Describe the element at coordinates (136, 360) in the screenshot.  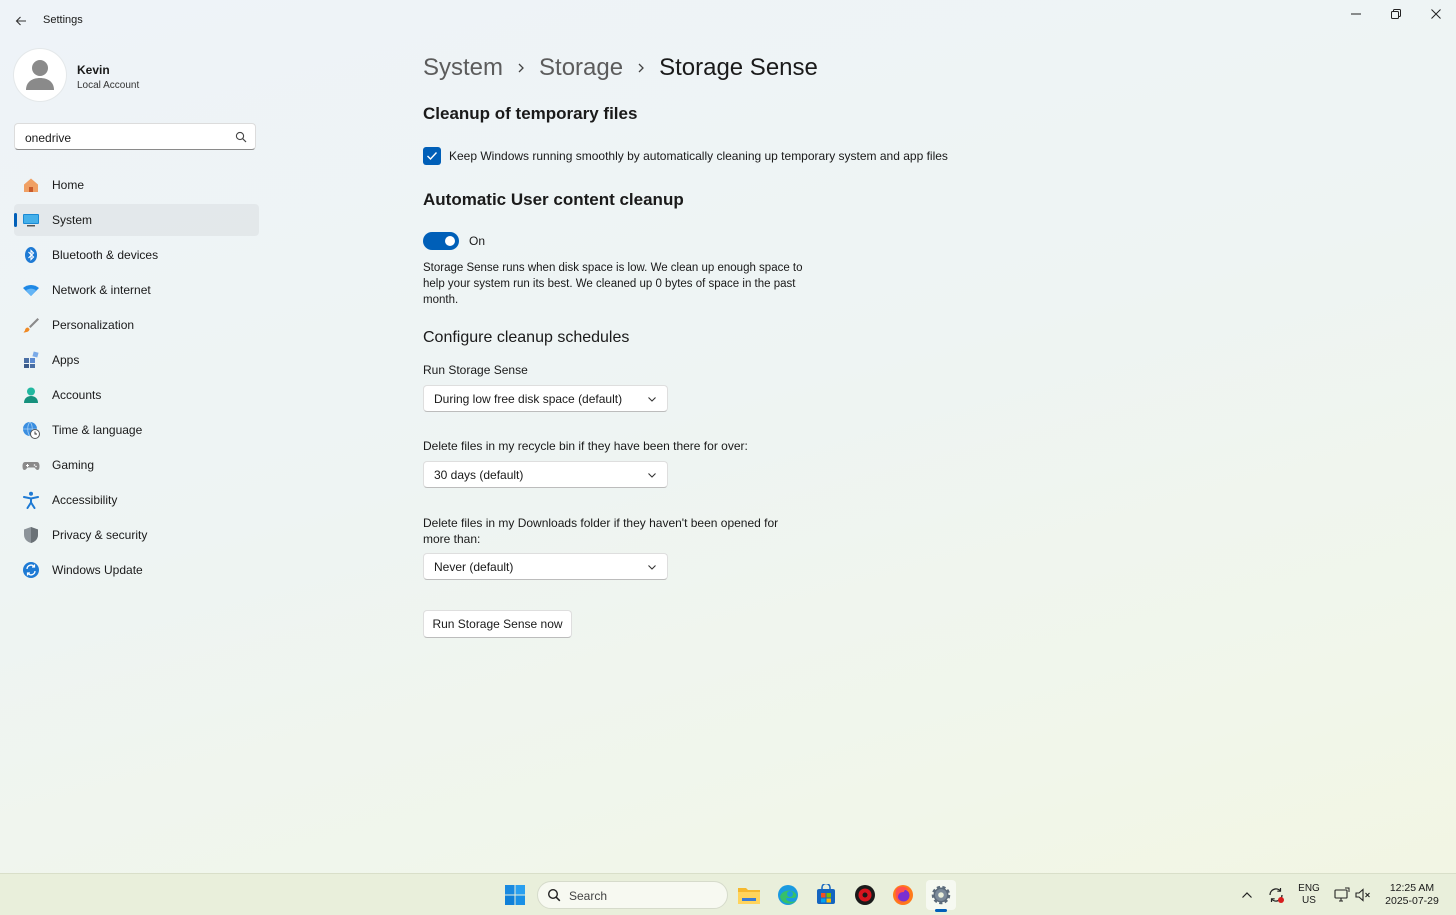
I see `sidebar-item-apps: Apps` at that location.